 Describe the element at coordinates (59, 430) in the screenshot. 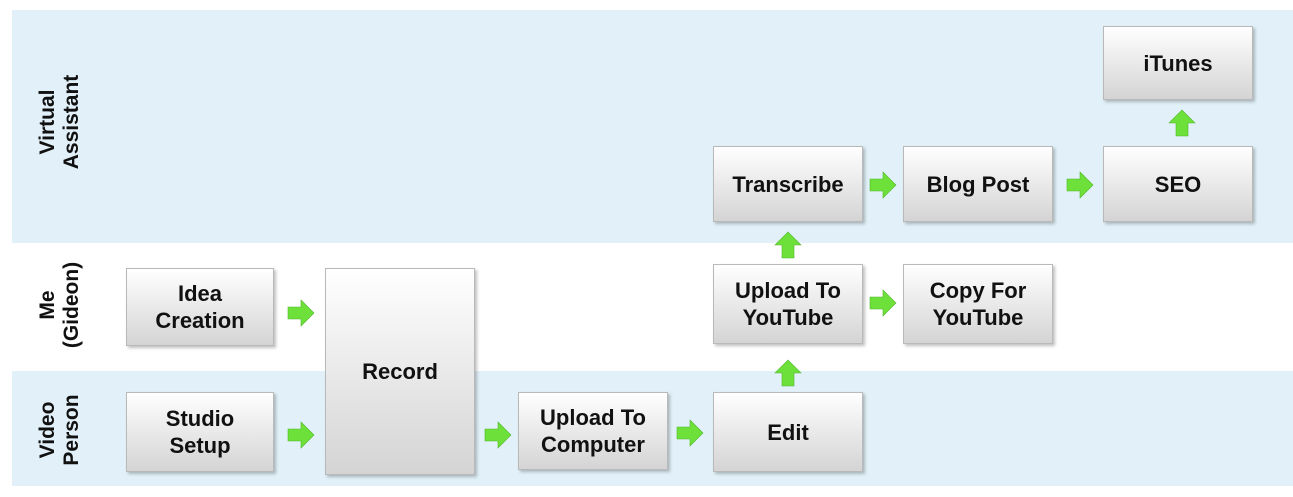

I see `lane-label-video-person: Video Person` at that location.